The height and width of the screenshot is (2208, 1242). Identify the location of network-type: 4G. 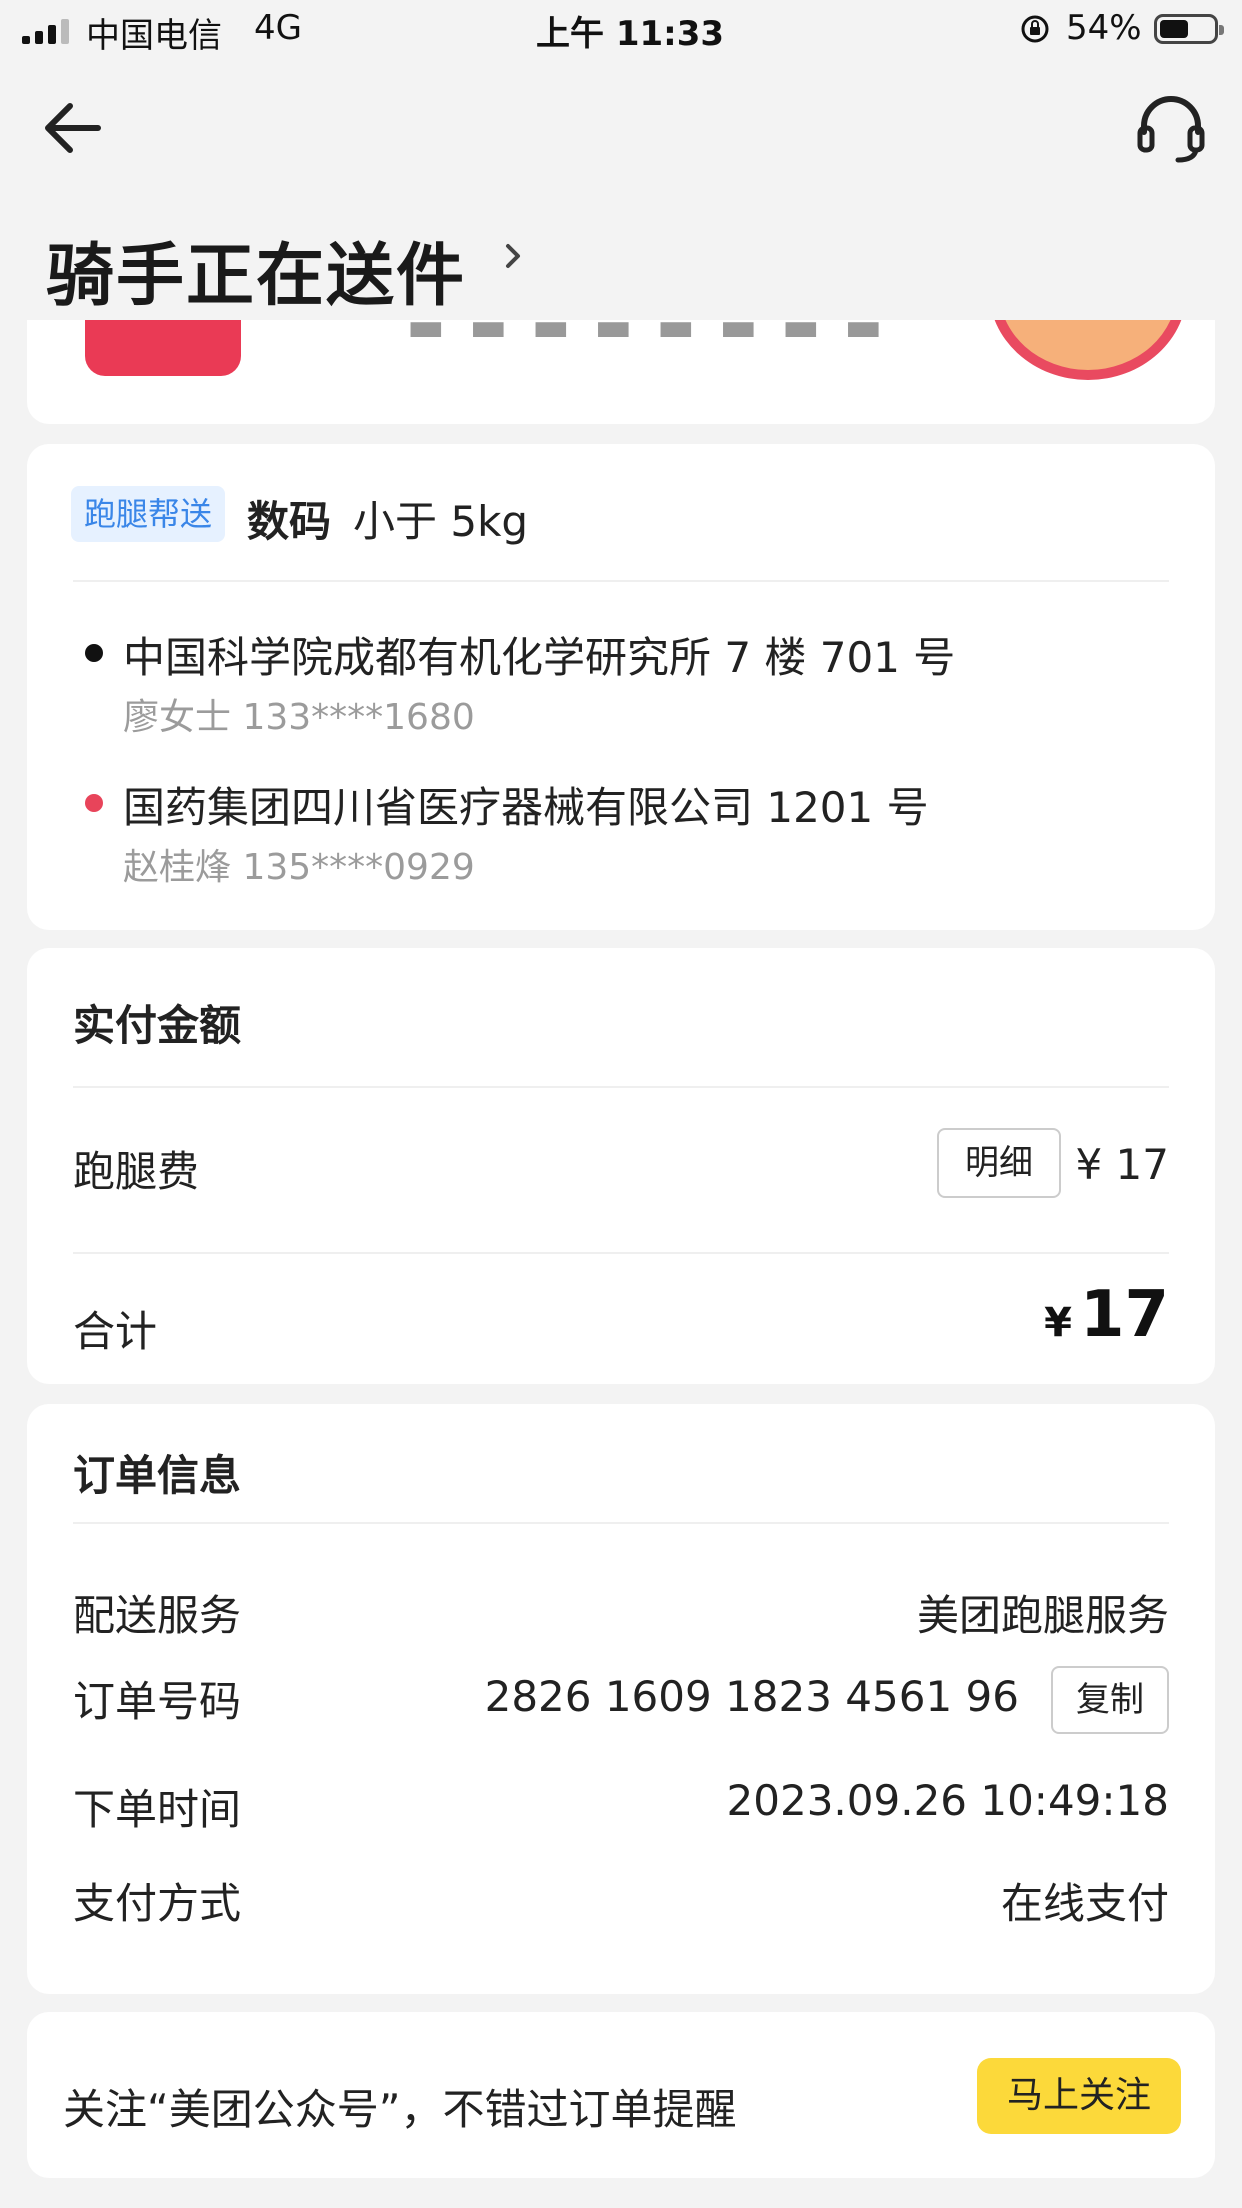
(278, 28).